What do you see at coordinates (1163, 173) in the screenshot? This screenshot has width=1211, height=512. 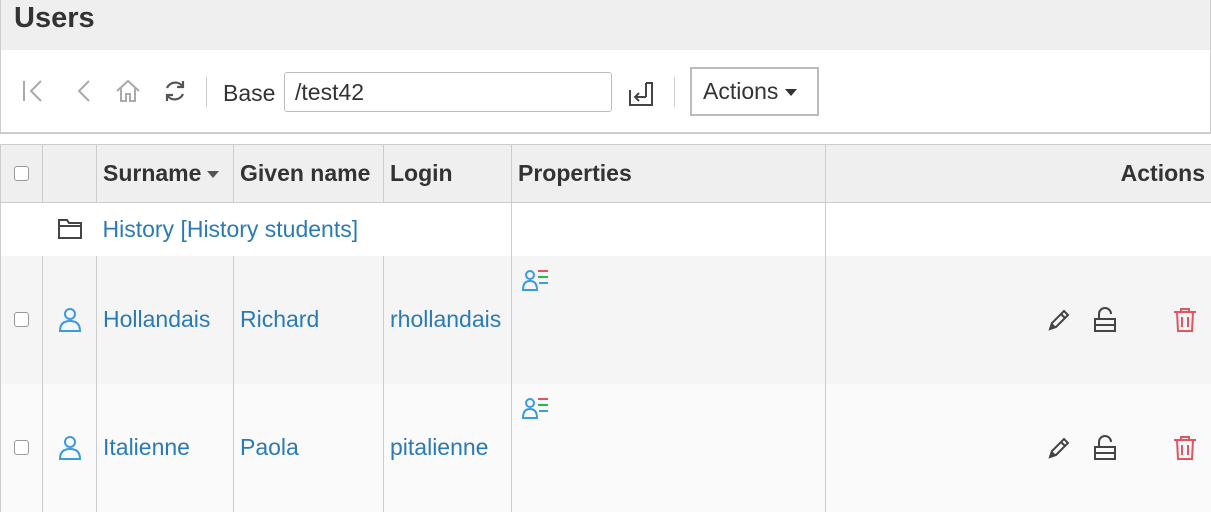 I see `column-header-label: Actions` at bounding box center [1163, 173].